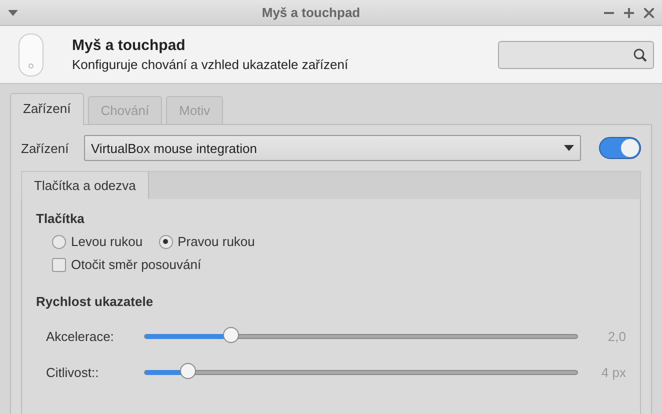  What do you see at coordinates (216, 241) in the screenshot?
I see `radio-label: Pravou rukou` at bounding box center [216, 241].